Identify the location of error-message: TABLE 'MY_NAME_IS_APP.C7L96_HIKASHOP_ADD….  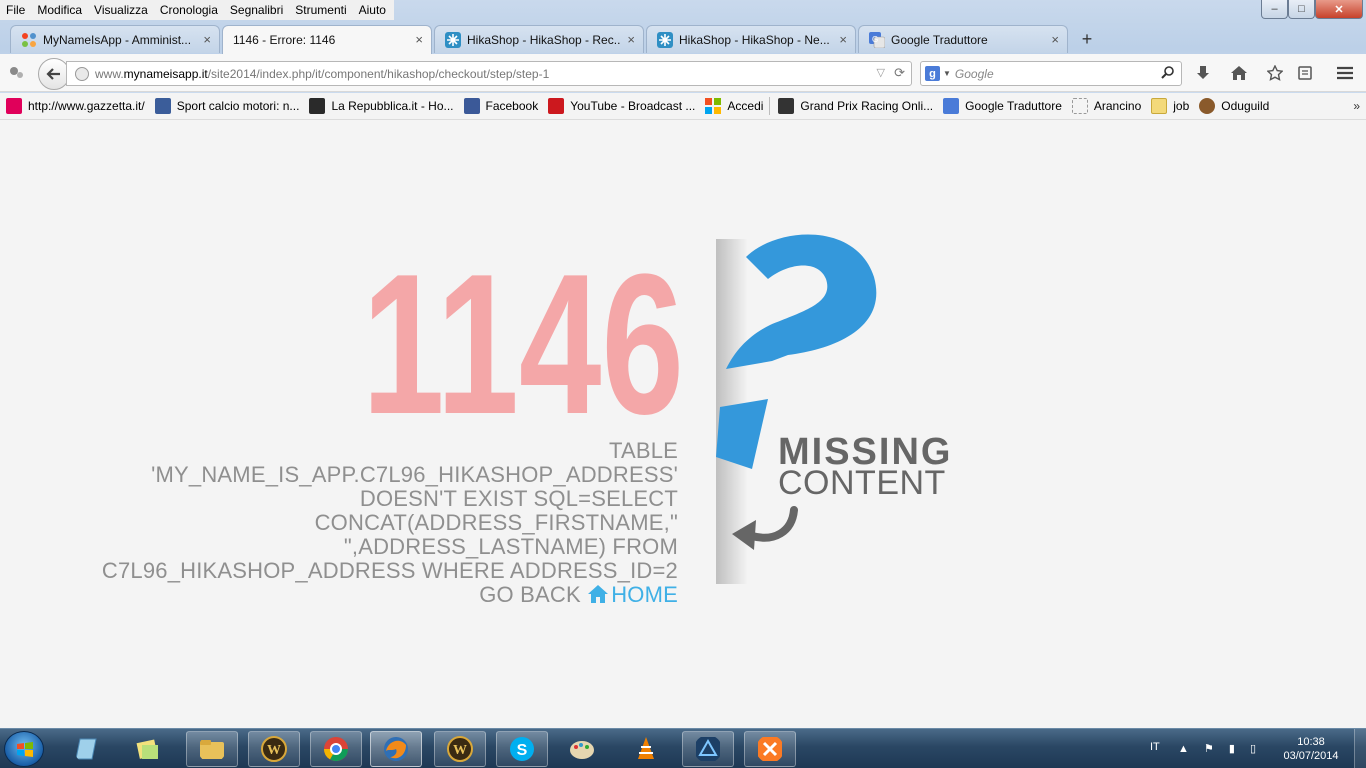
(389, 510).